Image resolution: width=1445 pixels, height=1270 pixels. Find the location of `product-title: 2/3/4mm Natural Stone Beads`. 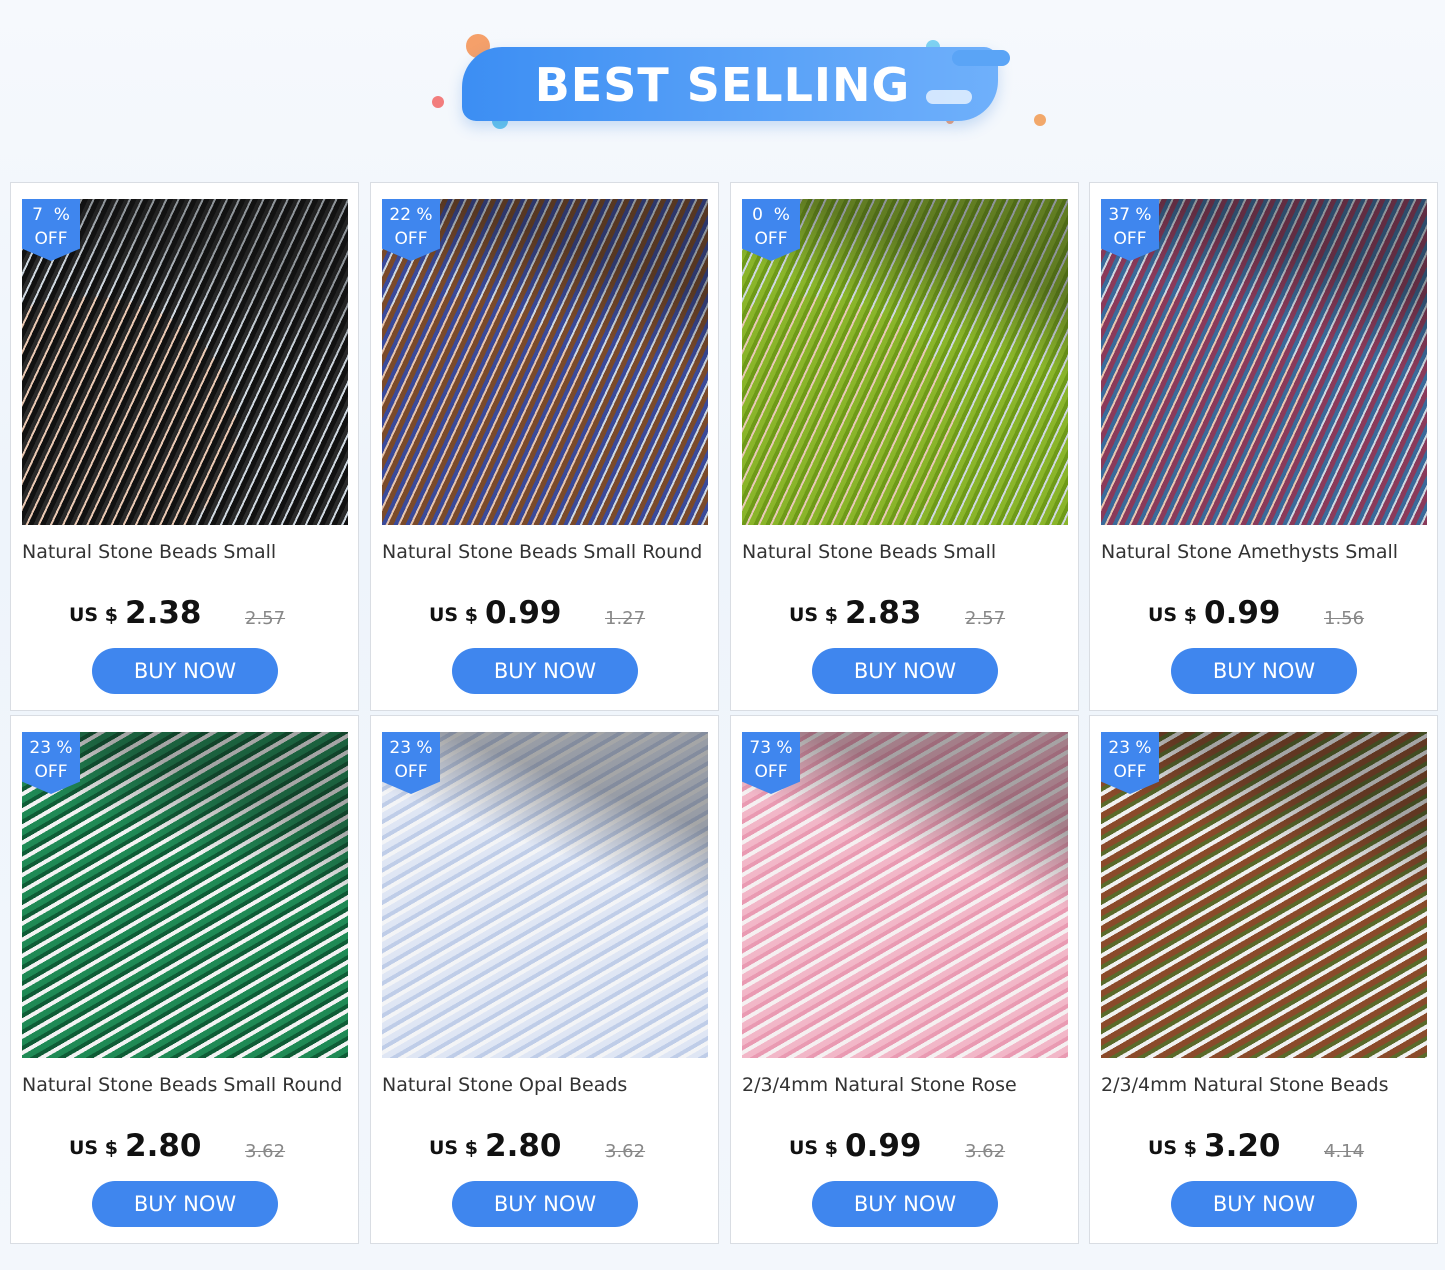

product-title: 2/3/4mm Natural Stone Beads is located at coordinates (1266, 1085).